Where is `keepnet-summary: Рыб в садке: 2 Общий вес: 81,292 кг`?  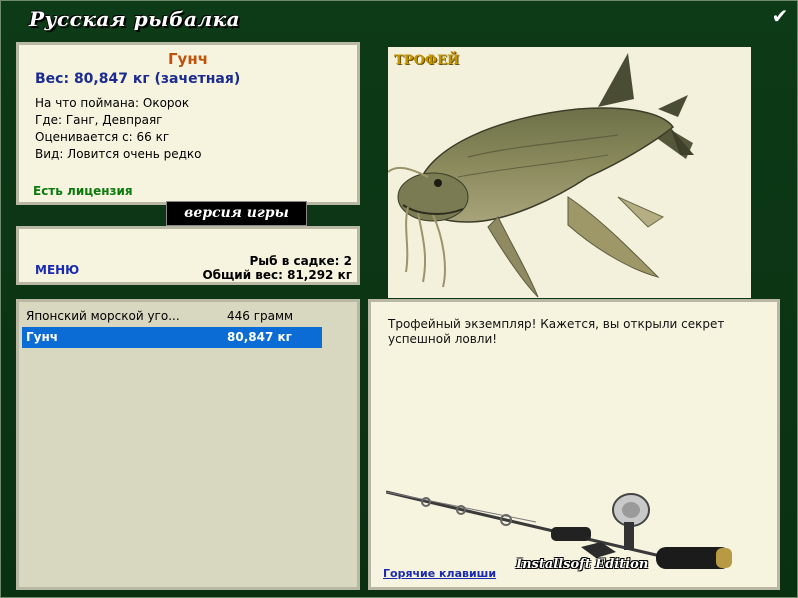
keepnet-summary: Рыб в садке: 2 Общий вес: 81,292 кг is located at coordinates (277, 268).